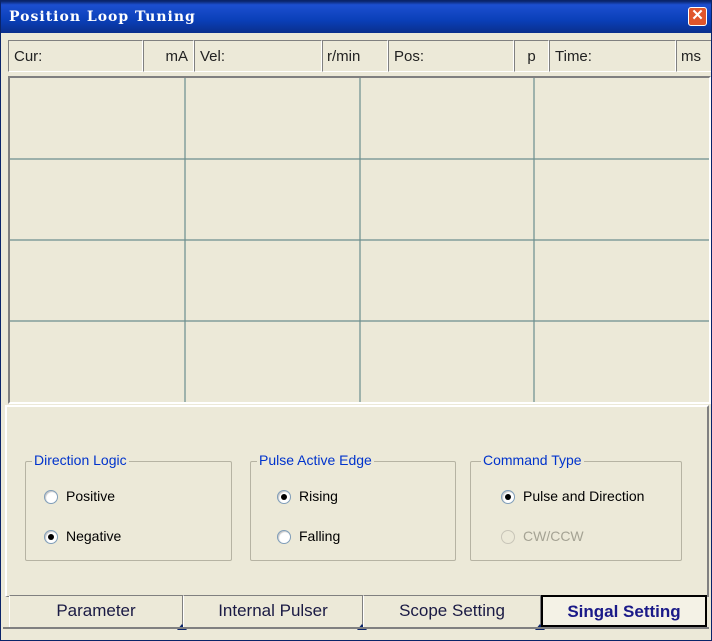 This screenshot has height=641, width=712. I want to click on tab-parameter-label: Parameter, so click(96, 610).